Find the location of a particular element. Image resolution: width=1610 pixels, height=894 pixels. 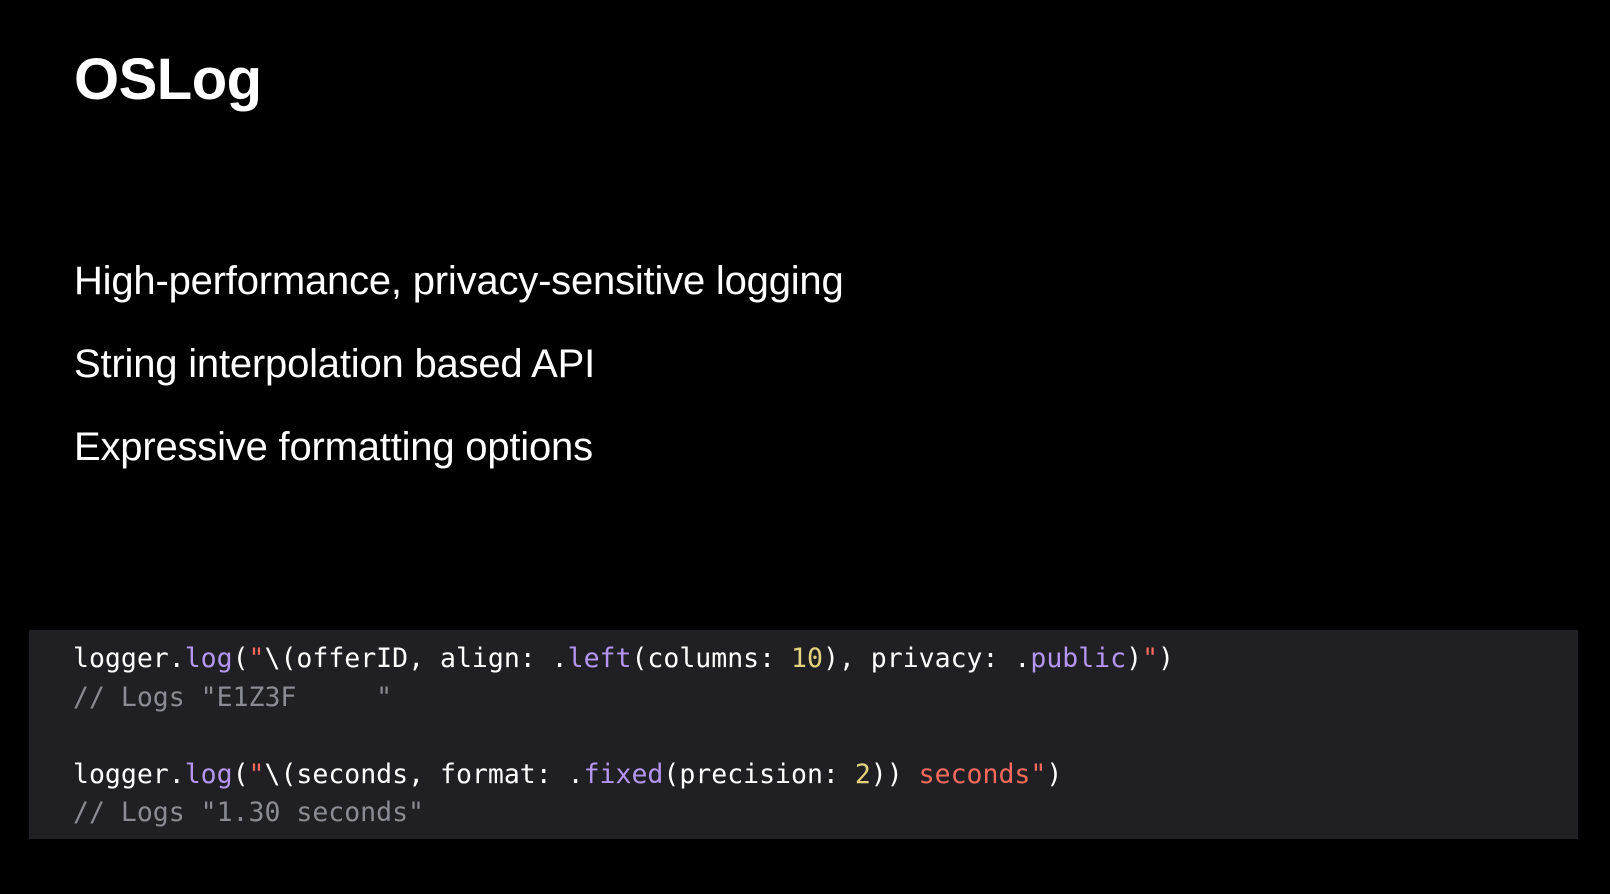

code-comment-offer: // Logs "E1Z3F " is located at coordinates (233, 697).